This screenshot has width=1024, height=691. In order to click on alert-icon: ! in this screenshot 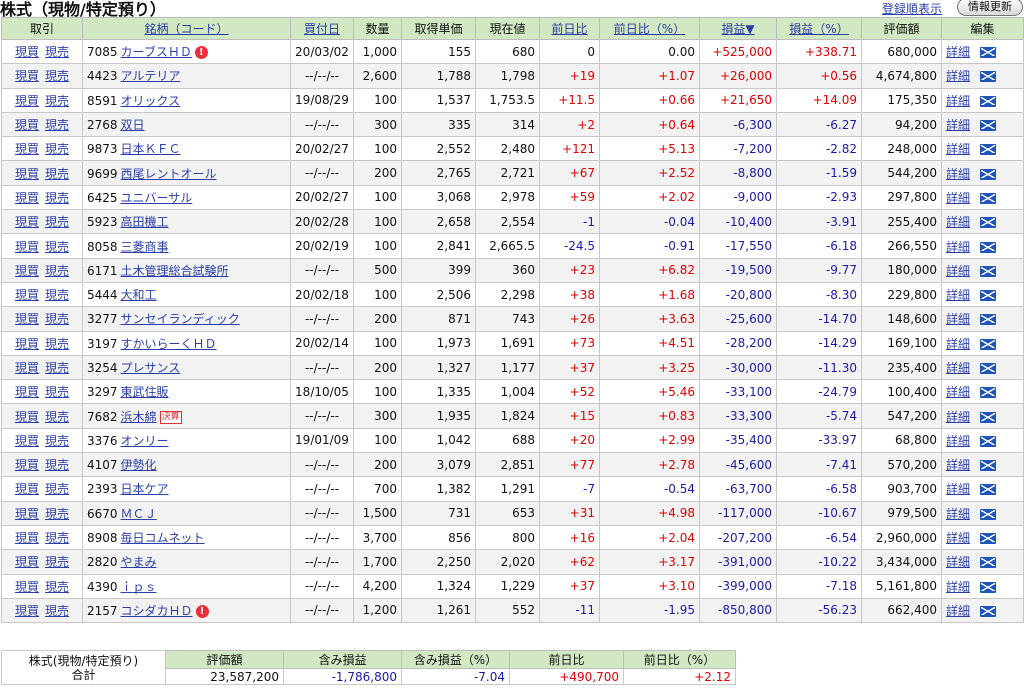, I will do `click(202, 611)`.